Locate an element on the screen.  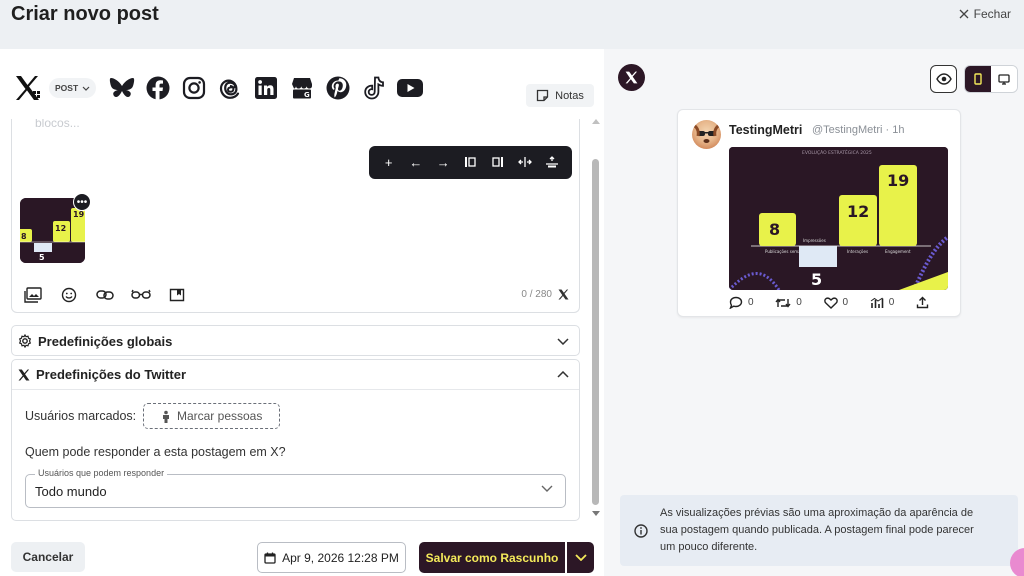
image-bar-value-3: 12 is located at coordinates (858, 211).